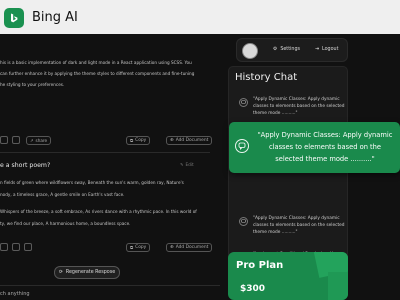 The image size is (400, 300). What do you see at coordinates (266, 77) in the screenshot?
I see `history-title: History Chat` at bounding box center [266, 77].